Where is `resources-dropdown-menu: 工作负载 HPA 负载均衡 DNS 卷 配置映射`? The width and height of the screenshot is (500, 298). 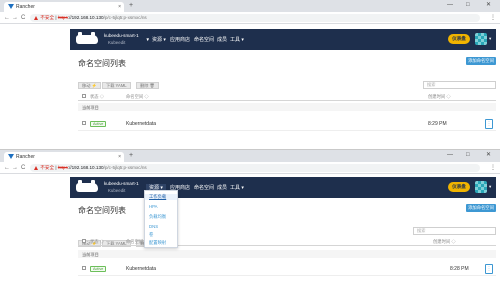 resources-dropdown-menu: 工作负载 HPA 负载均衡 DNS 卷 配置映射 is located at coordinates (161, 219).